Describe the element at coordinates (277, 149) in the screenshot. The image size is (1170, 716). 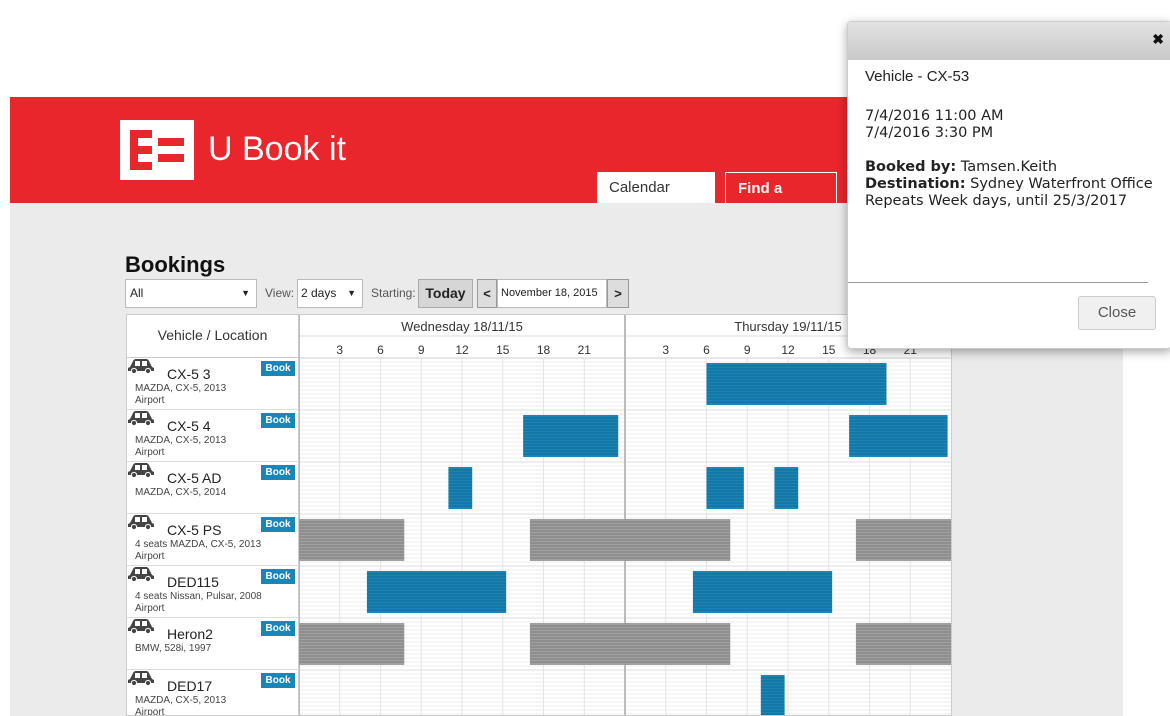
I see `brand-name: U Book it` at that location.